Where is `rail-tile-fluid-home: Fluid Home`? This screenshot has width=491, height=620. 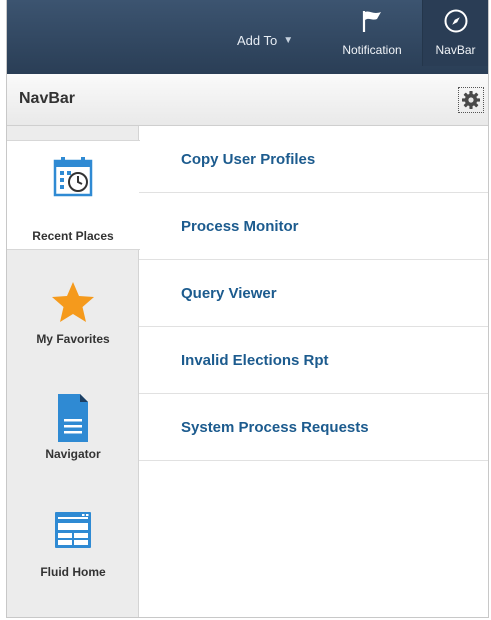
rail-tile-fluid-home: Fluid Home is located at coordinates (73, 551).